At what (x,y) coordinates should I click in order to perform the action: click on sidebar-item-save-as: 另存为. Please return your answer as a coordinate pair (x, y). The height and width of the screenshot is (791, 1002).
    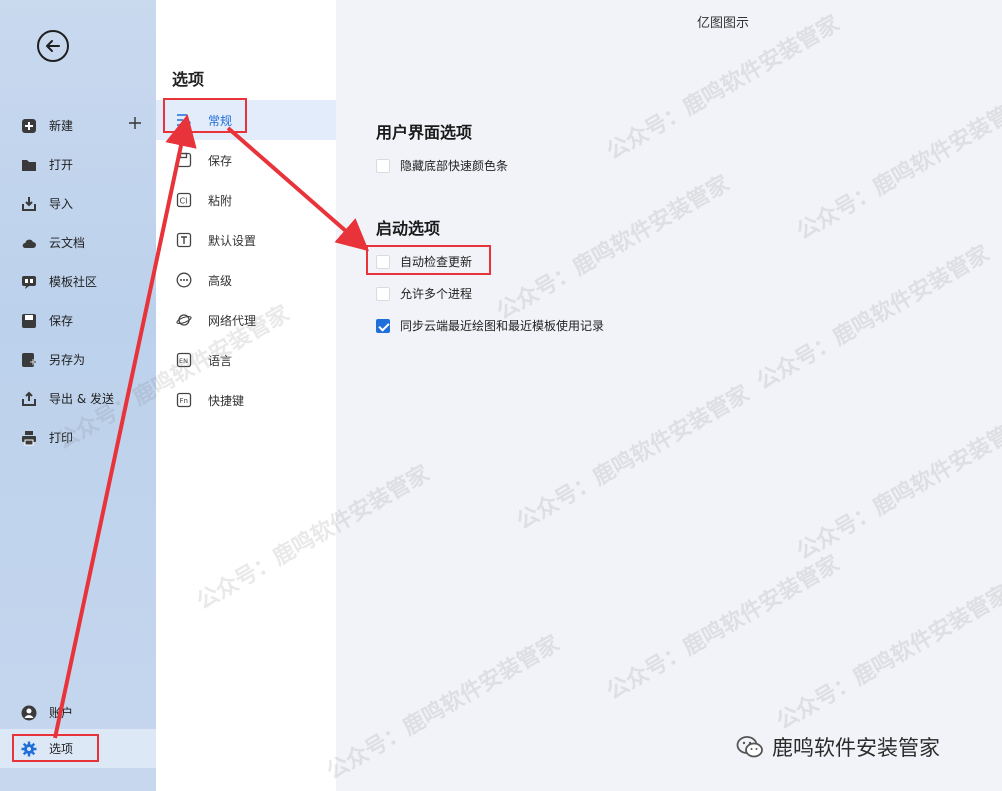
    Looking at the image, I should click on (78, 359).